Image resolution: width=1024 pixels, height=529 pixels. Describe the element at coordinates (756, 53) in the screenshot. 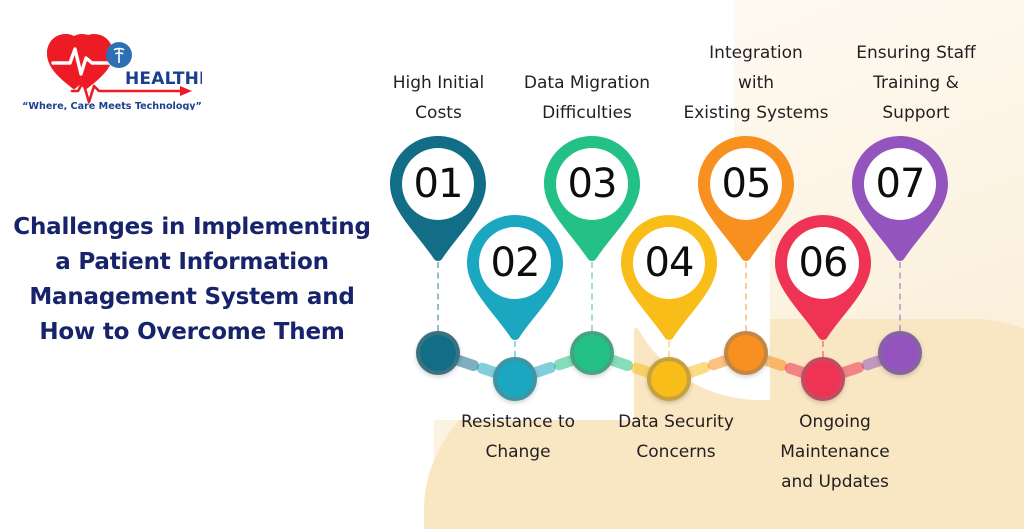

I see `label-line: Integration` at that location.